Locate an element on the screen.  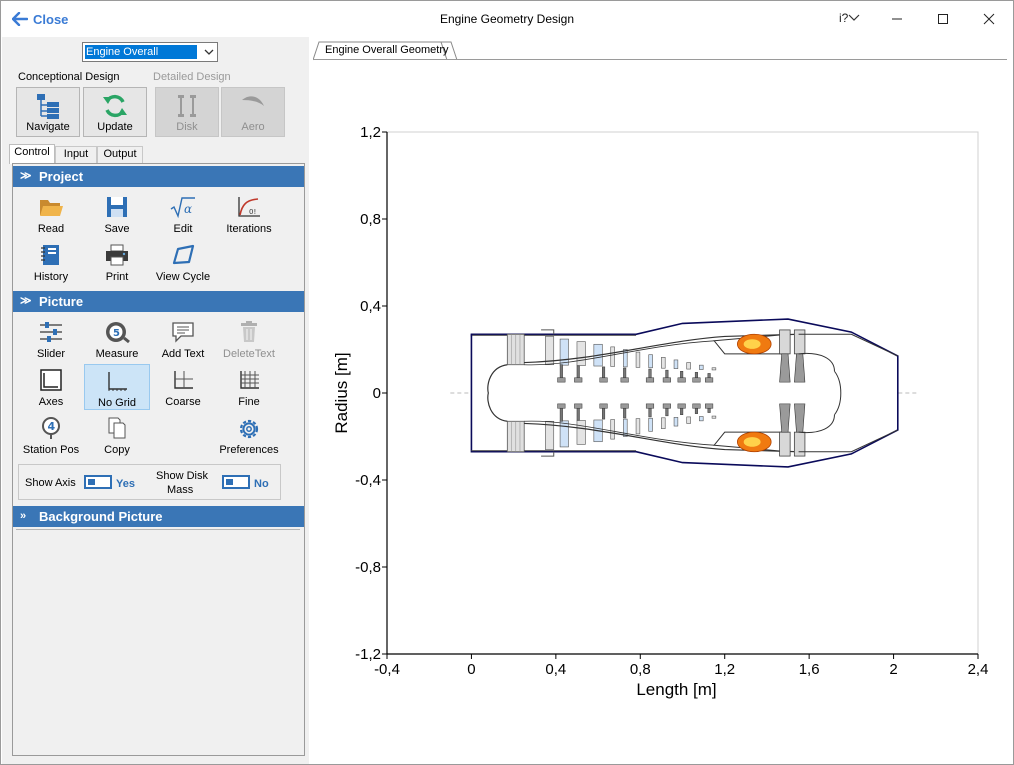
measure-tape-icon: 5 is located at coordinates (118, 333).